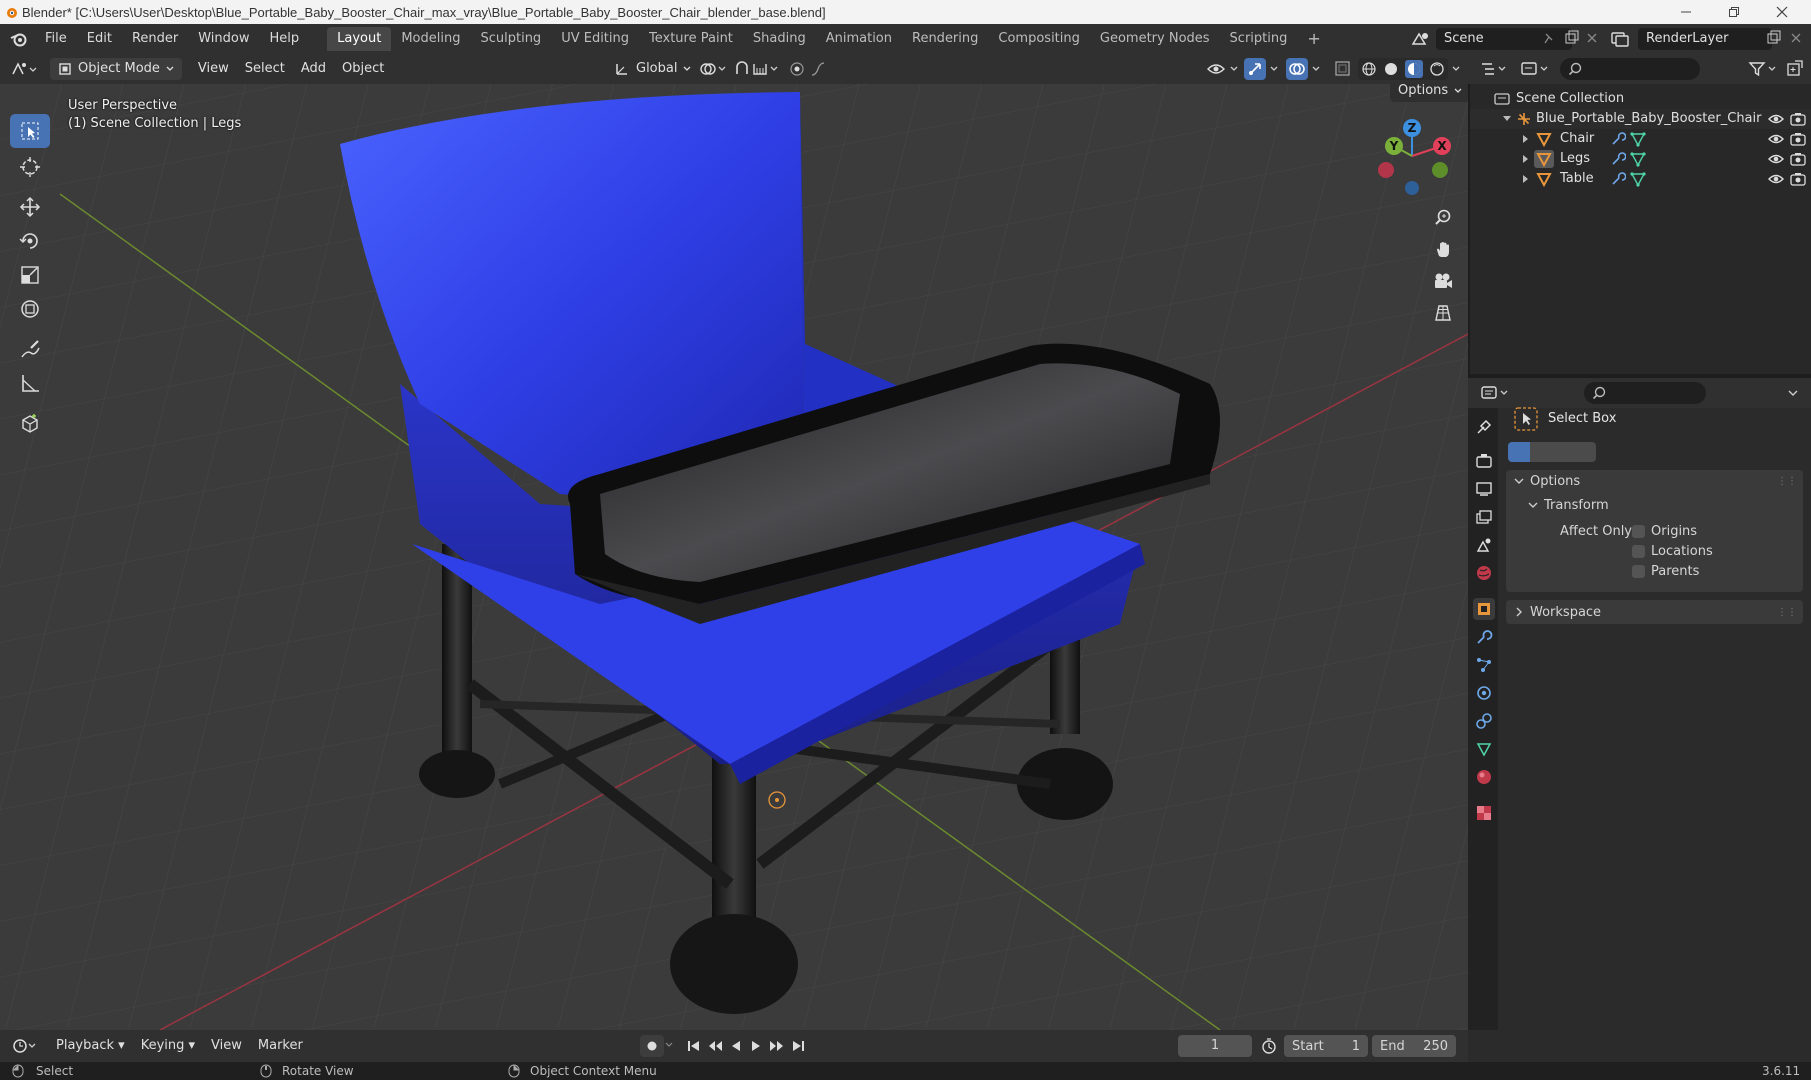 Image resolution: width=1811 pixels, height=1080 pixels. I want to click on jump-end-icon, so click(798, 1046).